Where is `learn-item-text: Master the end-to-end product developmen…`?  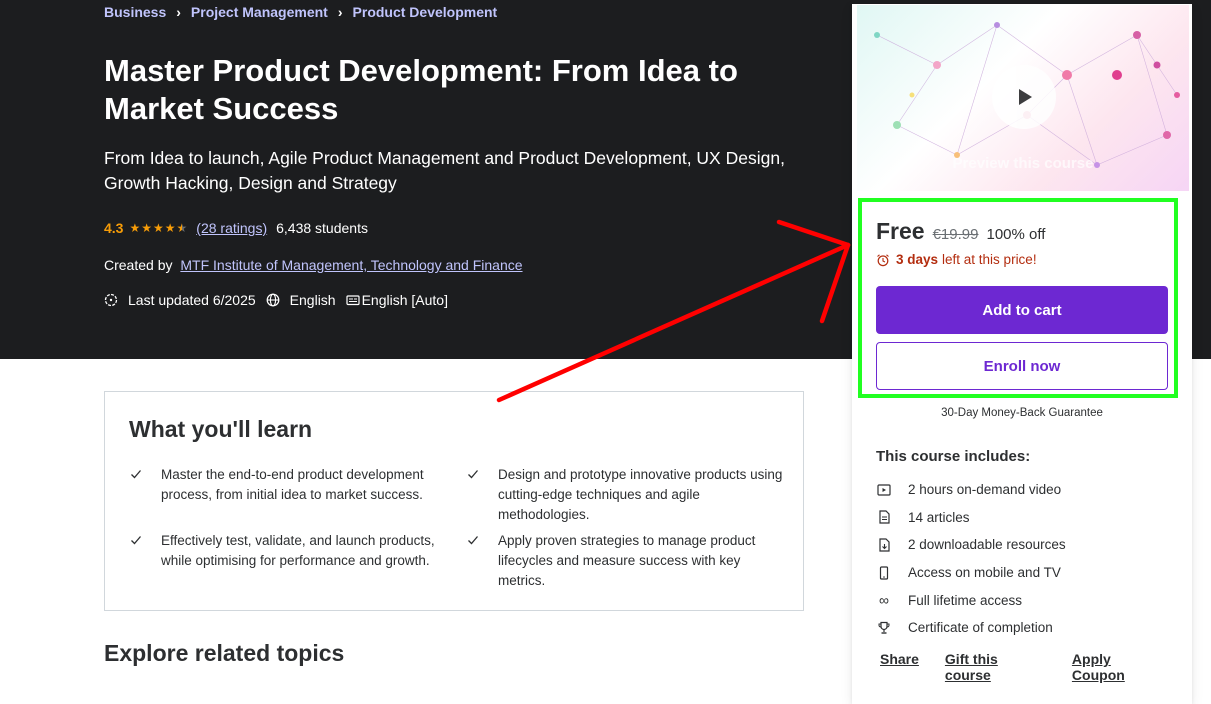 learn-item-text: Master the end-to-end product developmen… is located at coordinates (292, 484).